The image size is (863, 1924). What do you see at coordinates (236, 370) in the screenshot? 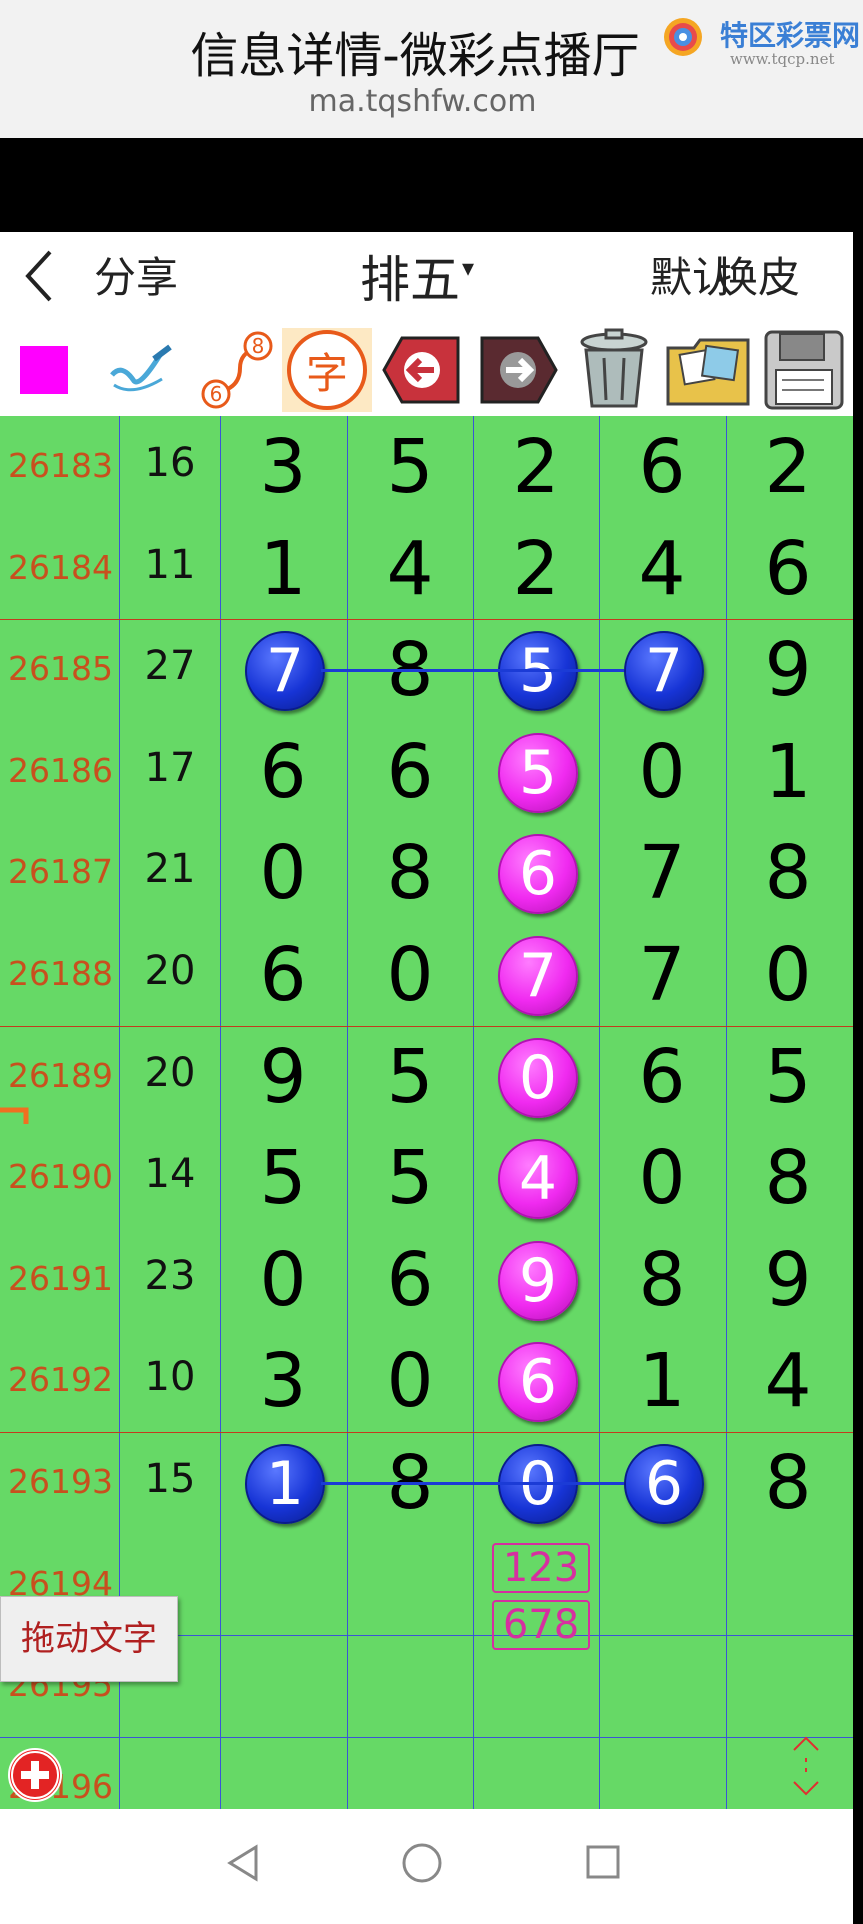
I see `path-6-8-icon: 8 6` at bounding box center [236, 370].